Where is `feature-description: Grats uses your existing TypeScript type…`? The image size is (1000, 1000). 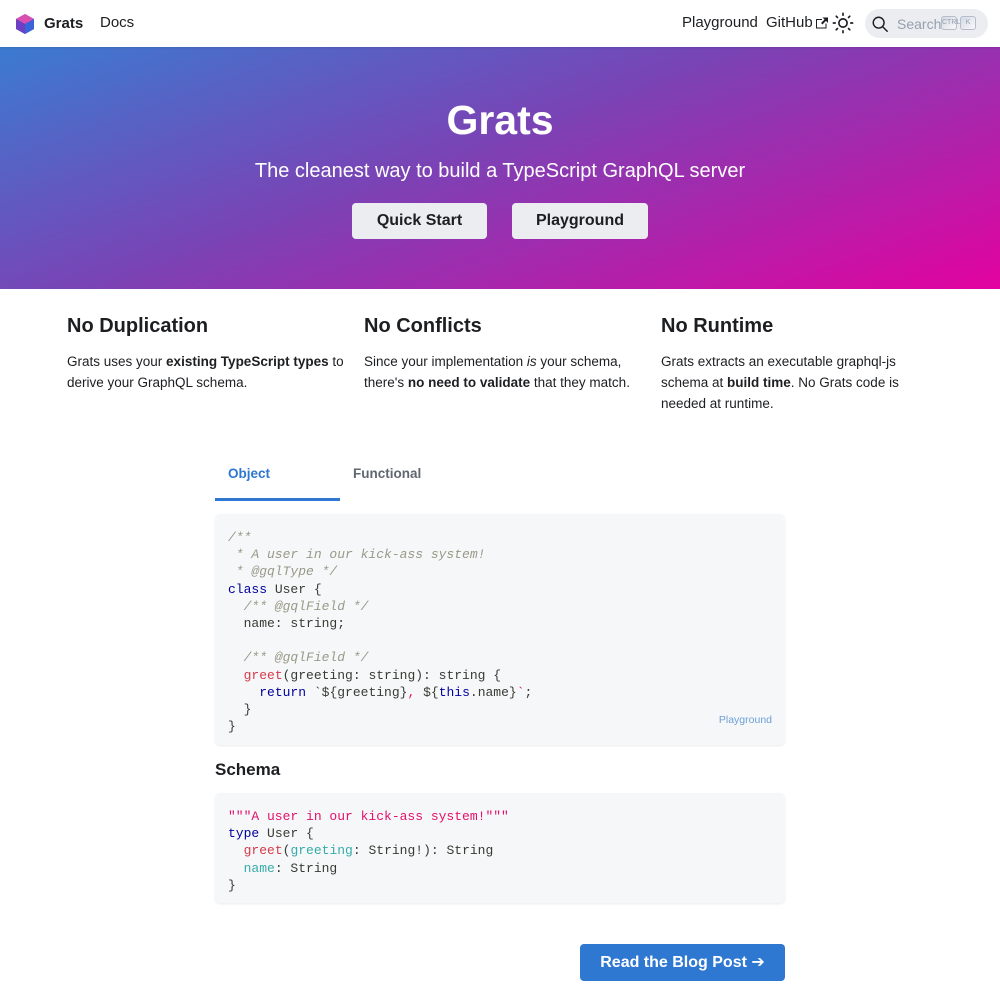
feature-description: Grats uses your existing TypeScript type… is located at coordinates (207, 372).